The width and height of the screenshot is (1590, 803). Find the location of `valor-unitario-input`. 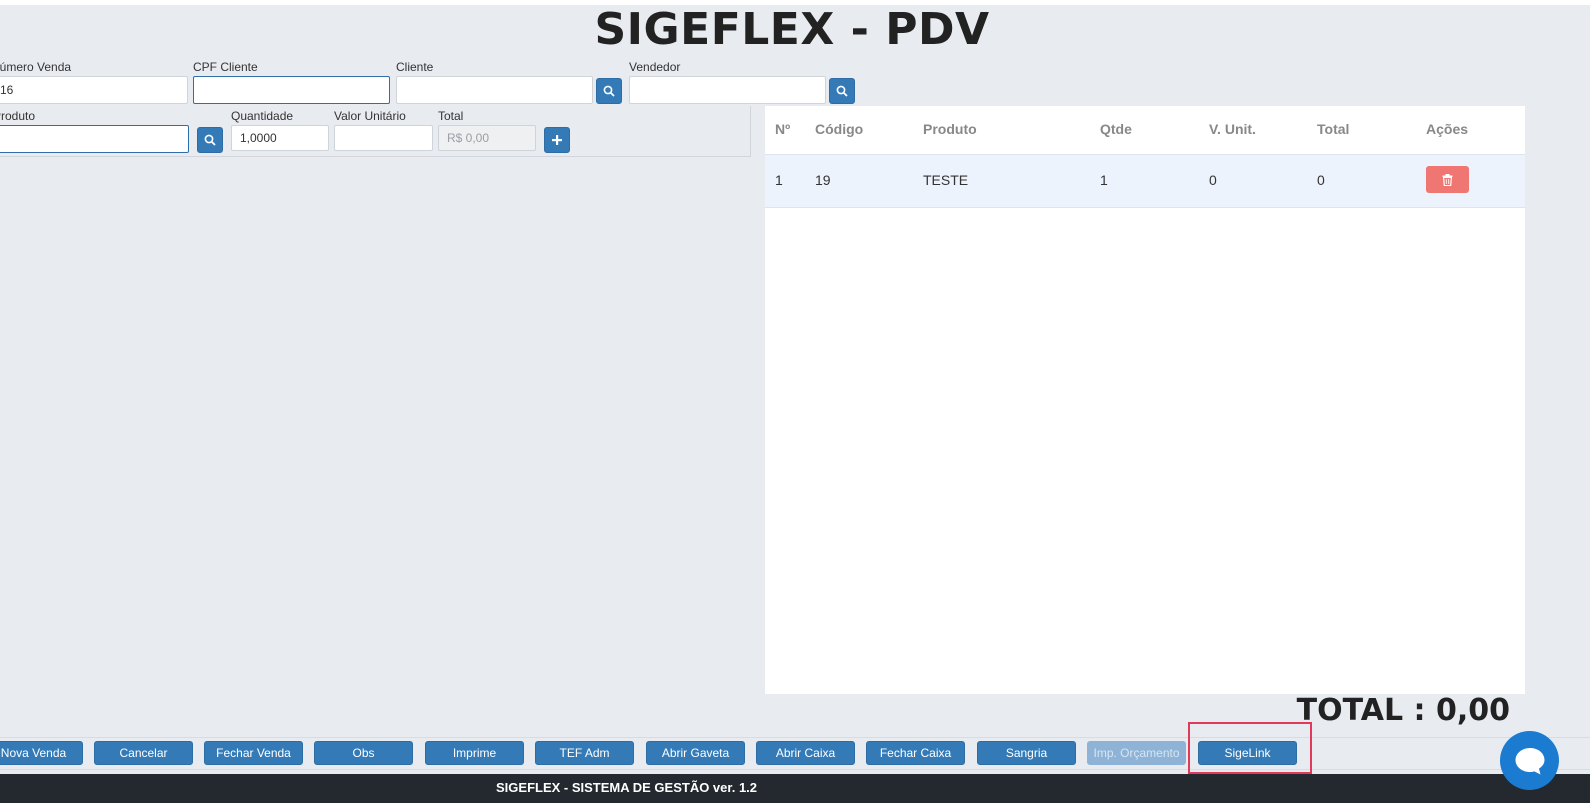

valor-unitario-input is located at coordinates (383, 138).